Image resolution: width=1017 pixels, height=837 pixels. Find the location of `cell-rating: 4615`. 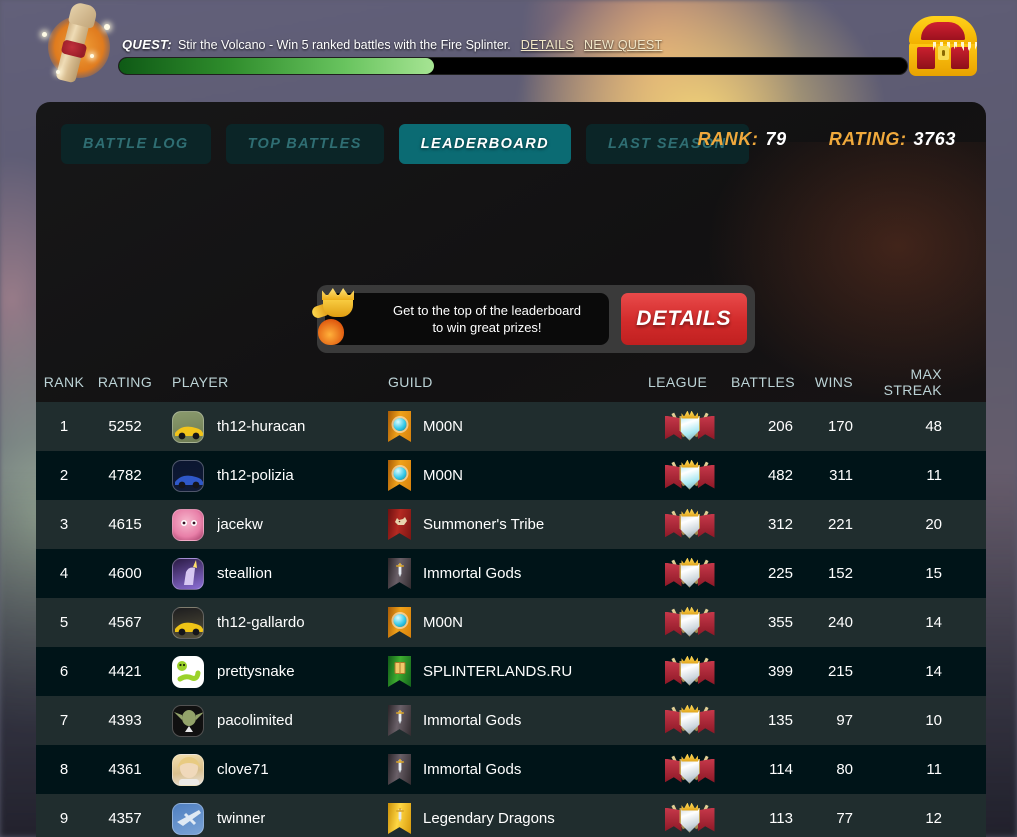

cell-rating: 4615 is located at coordinates (125, 524).